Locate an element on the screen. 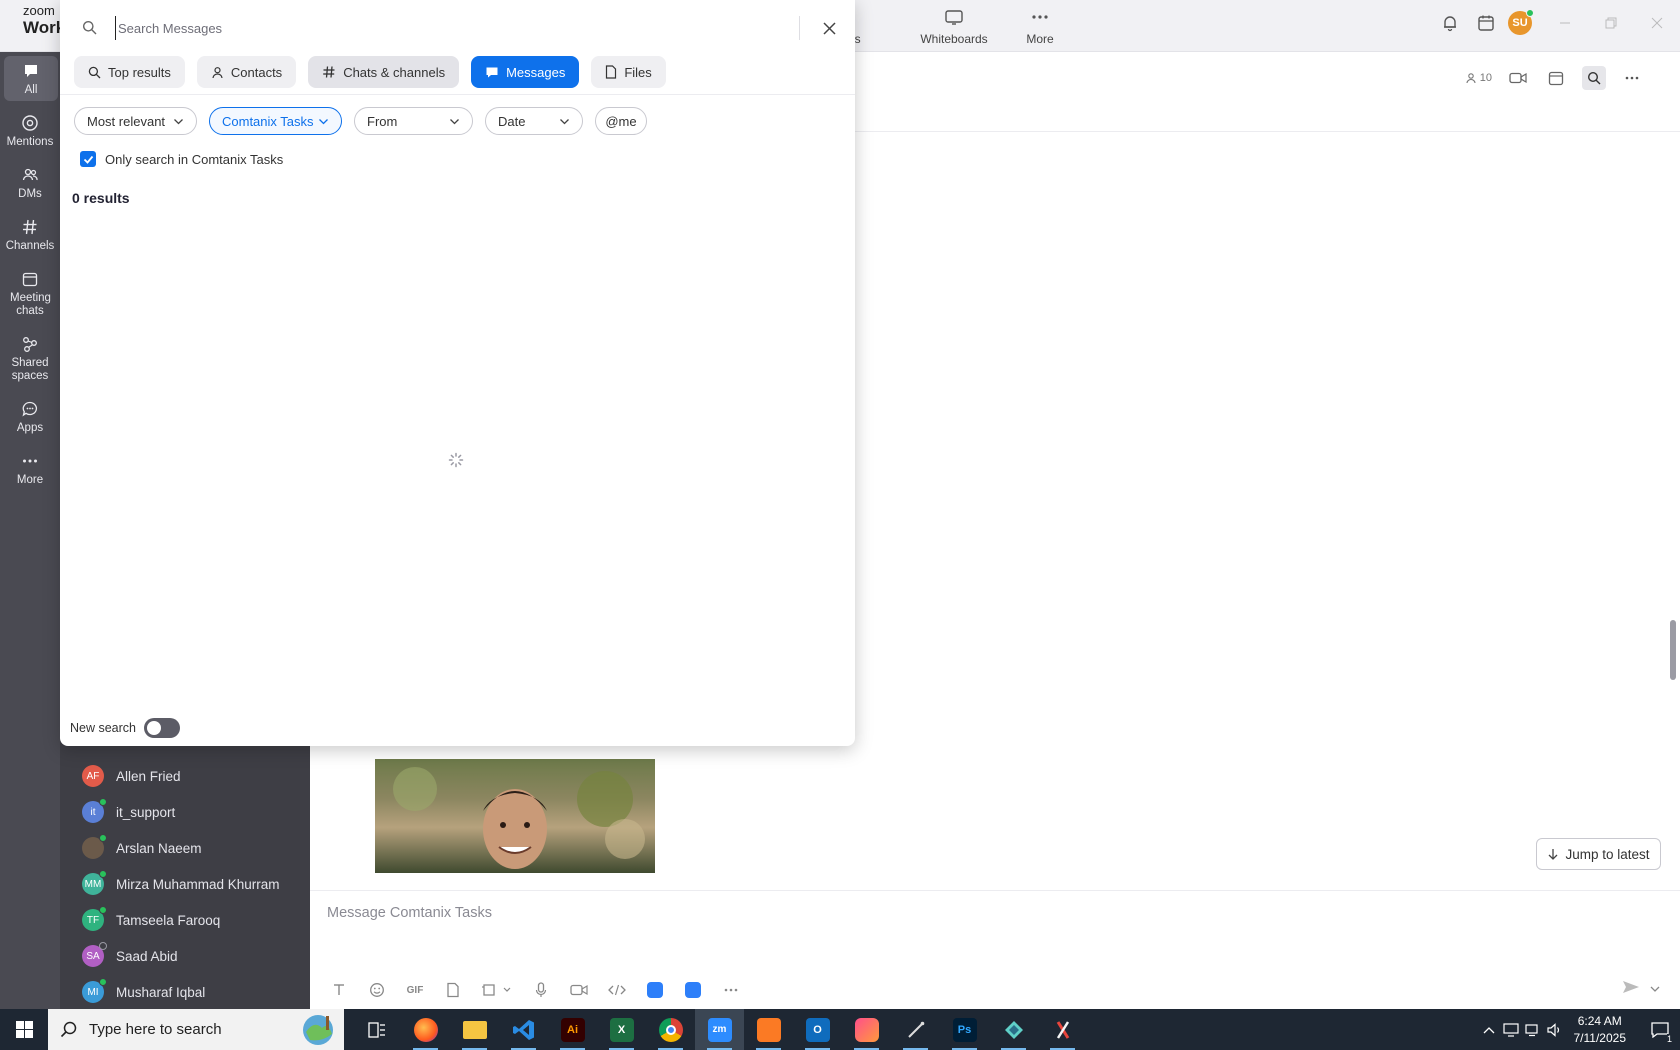 This screenshot has width=1680, height=1050. from-filter-dropdown: From is located at coordinates (413, 121).